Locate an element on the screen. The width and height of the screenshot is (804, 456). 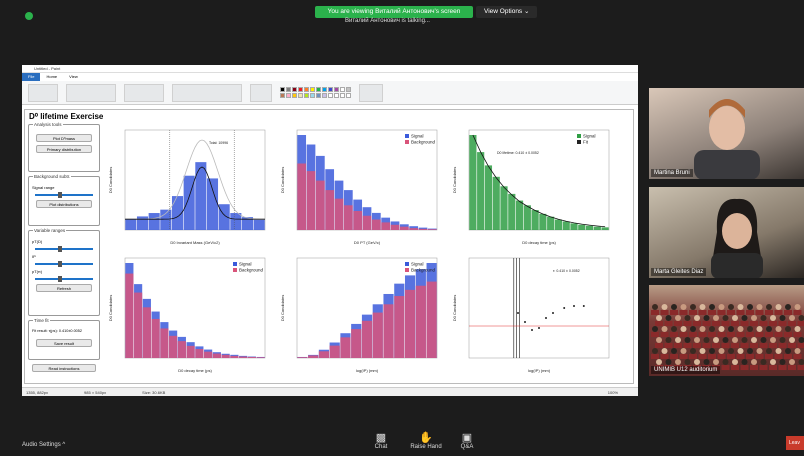
refresh-button: Refresh is located at coordinates (64, 288).